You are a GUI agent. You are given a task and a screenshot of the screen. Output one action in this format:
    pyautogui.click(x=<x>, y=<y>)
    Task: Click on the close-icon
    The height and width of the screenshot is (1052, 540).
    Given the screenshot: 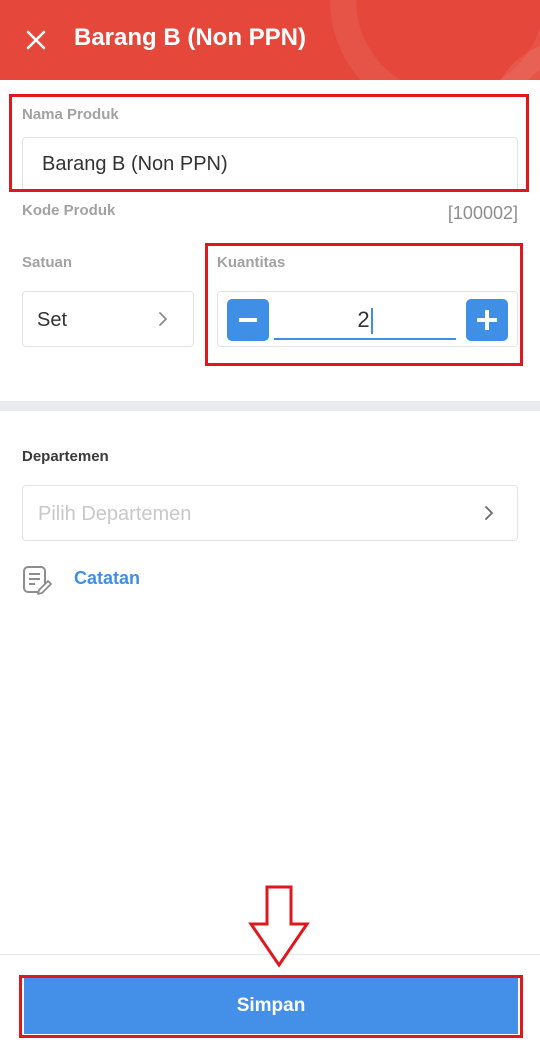 What is the action you would take?
    pyautogui.click(x=36, y=40)
    